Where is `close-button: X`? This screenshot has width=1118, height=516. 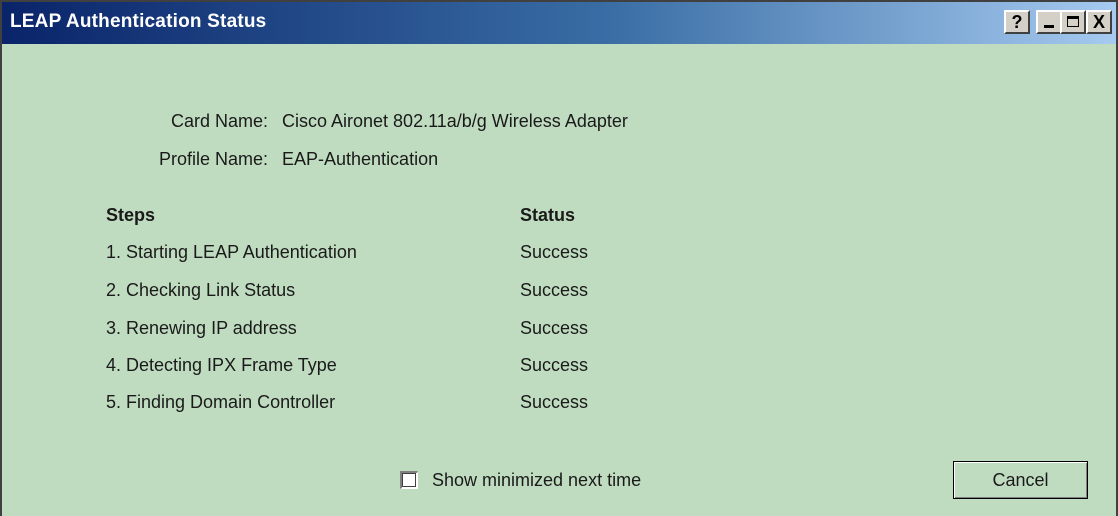 close-button: X is located at coordinates (1099, 22).